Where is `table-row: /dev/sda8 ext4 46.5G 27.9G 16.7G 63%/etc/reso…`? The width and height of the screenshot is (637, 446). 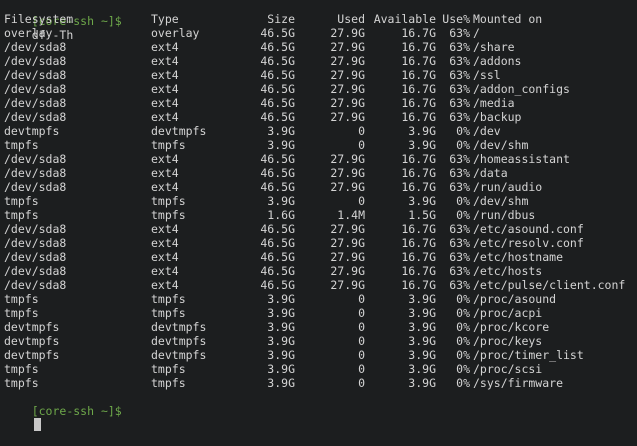 table-row: /dev/sda8 ext4 46.5G 27.9G 16.7G 63%/etc/reso… is located at coordinates (320, 243).